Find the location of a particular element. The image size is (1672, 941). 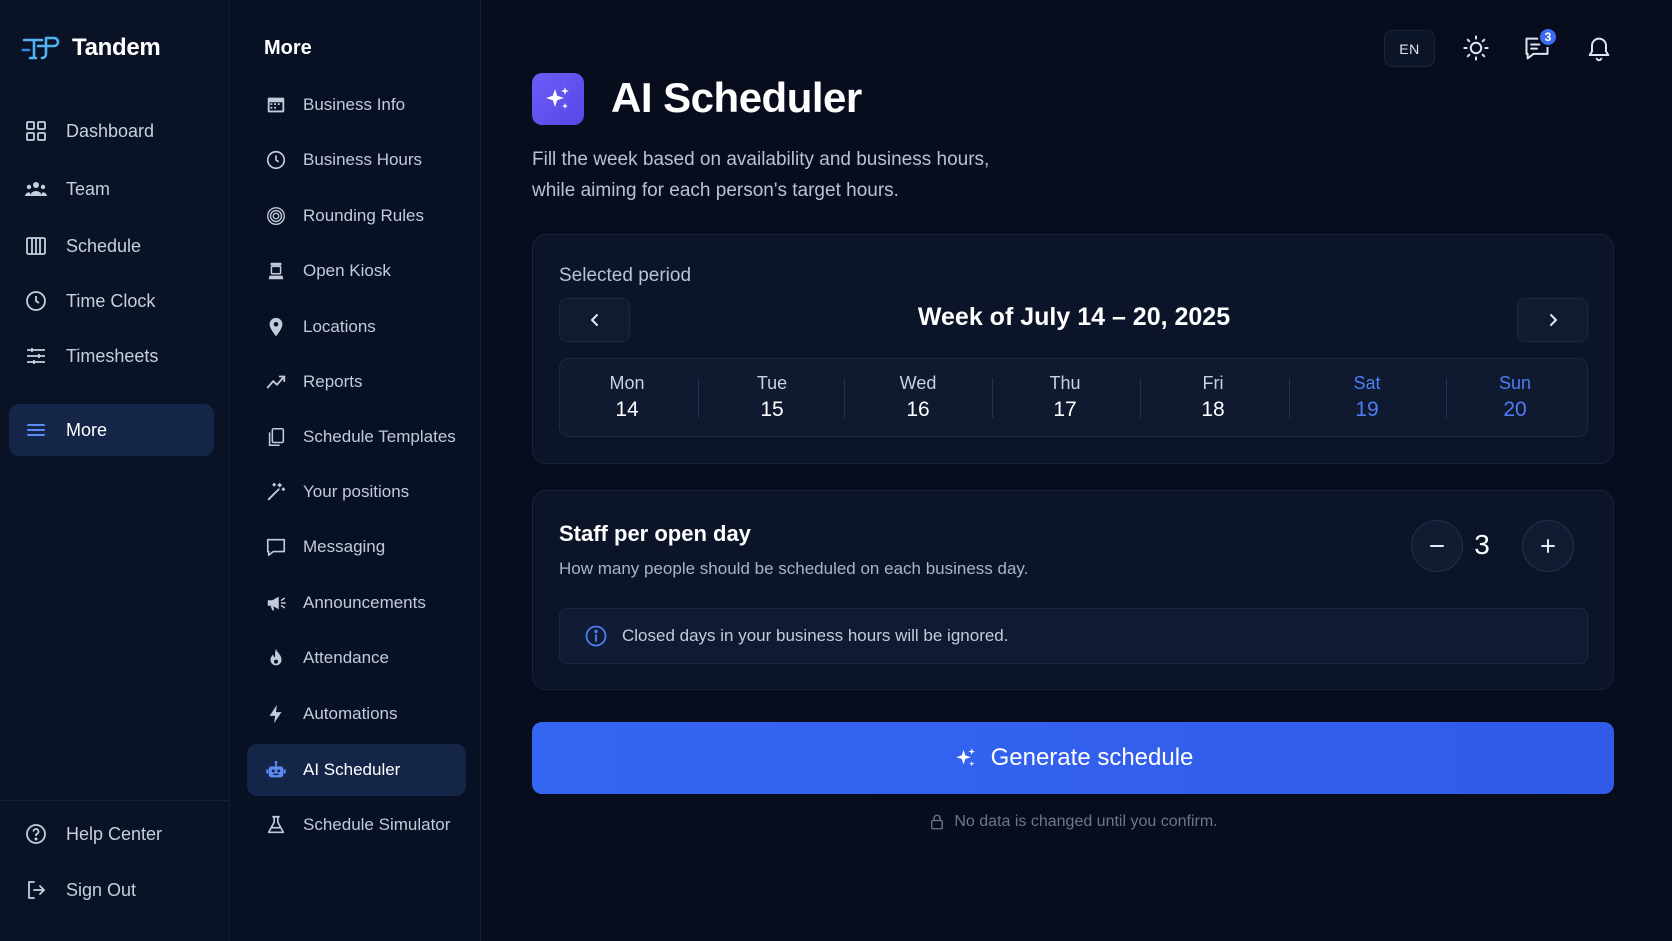

language-button: EN is located at coordinates (1409, 48).